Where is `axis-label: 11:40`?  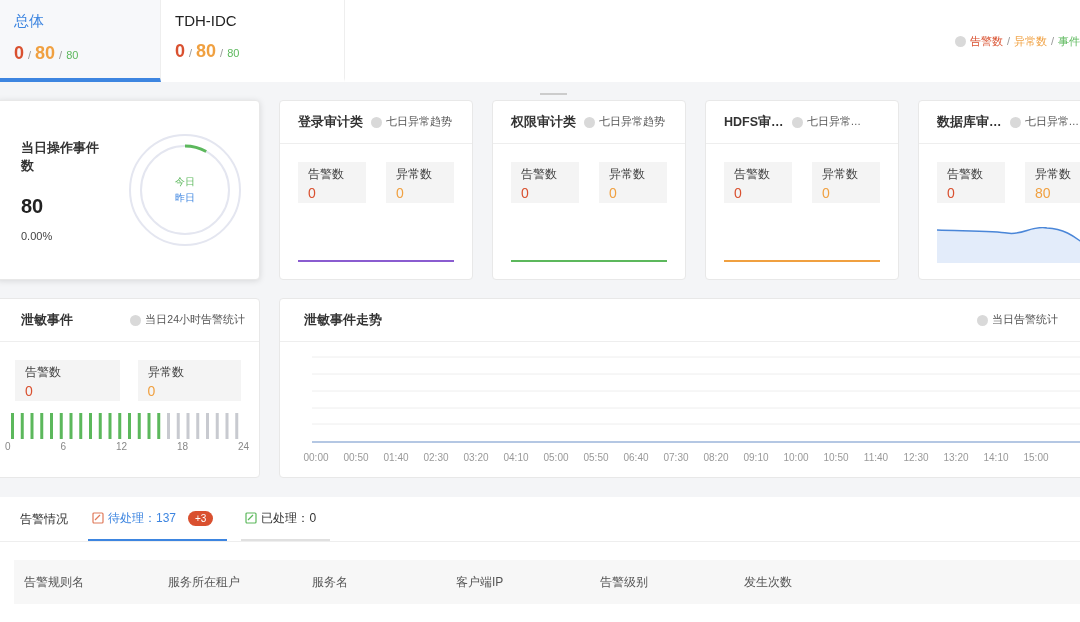
axis-label: 11:40 is located at coordinates (876, 457).